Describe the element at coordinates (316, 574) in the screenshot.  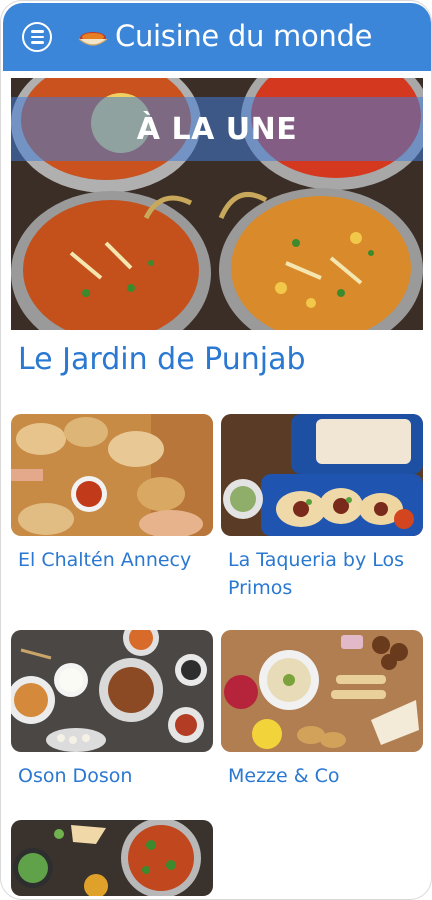
I see `restaurant-name: La Taqueria by Los Primos` at that location.